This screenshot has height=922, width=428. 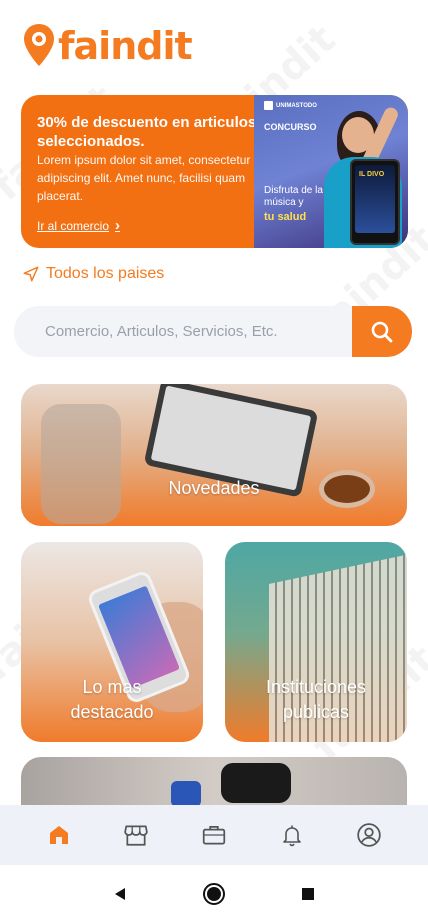 I want to click on country-selector: Todos los paises, so click(x=93, y=274).